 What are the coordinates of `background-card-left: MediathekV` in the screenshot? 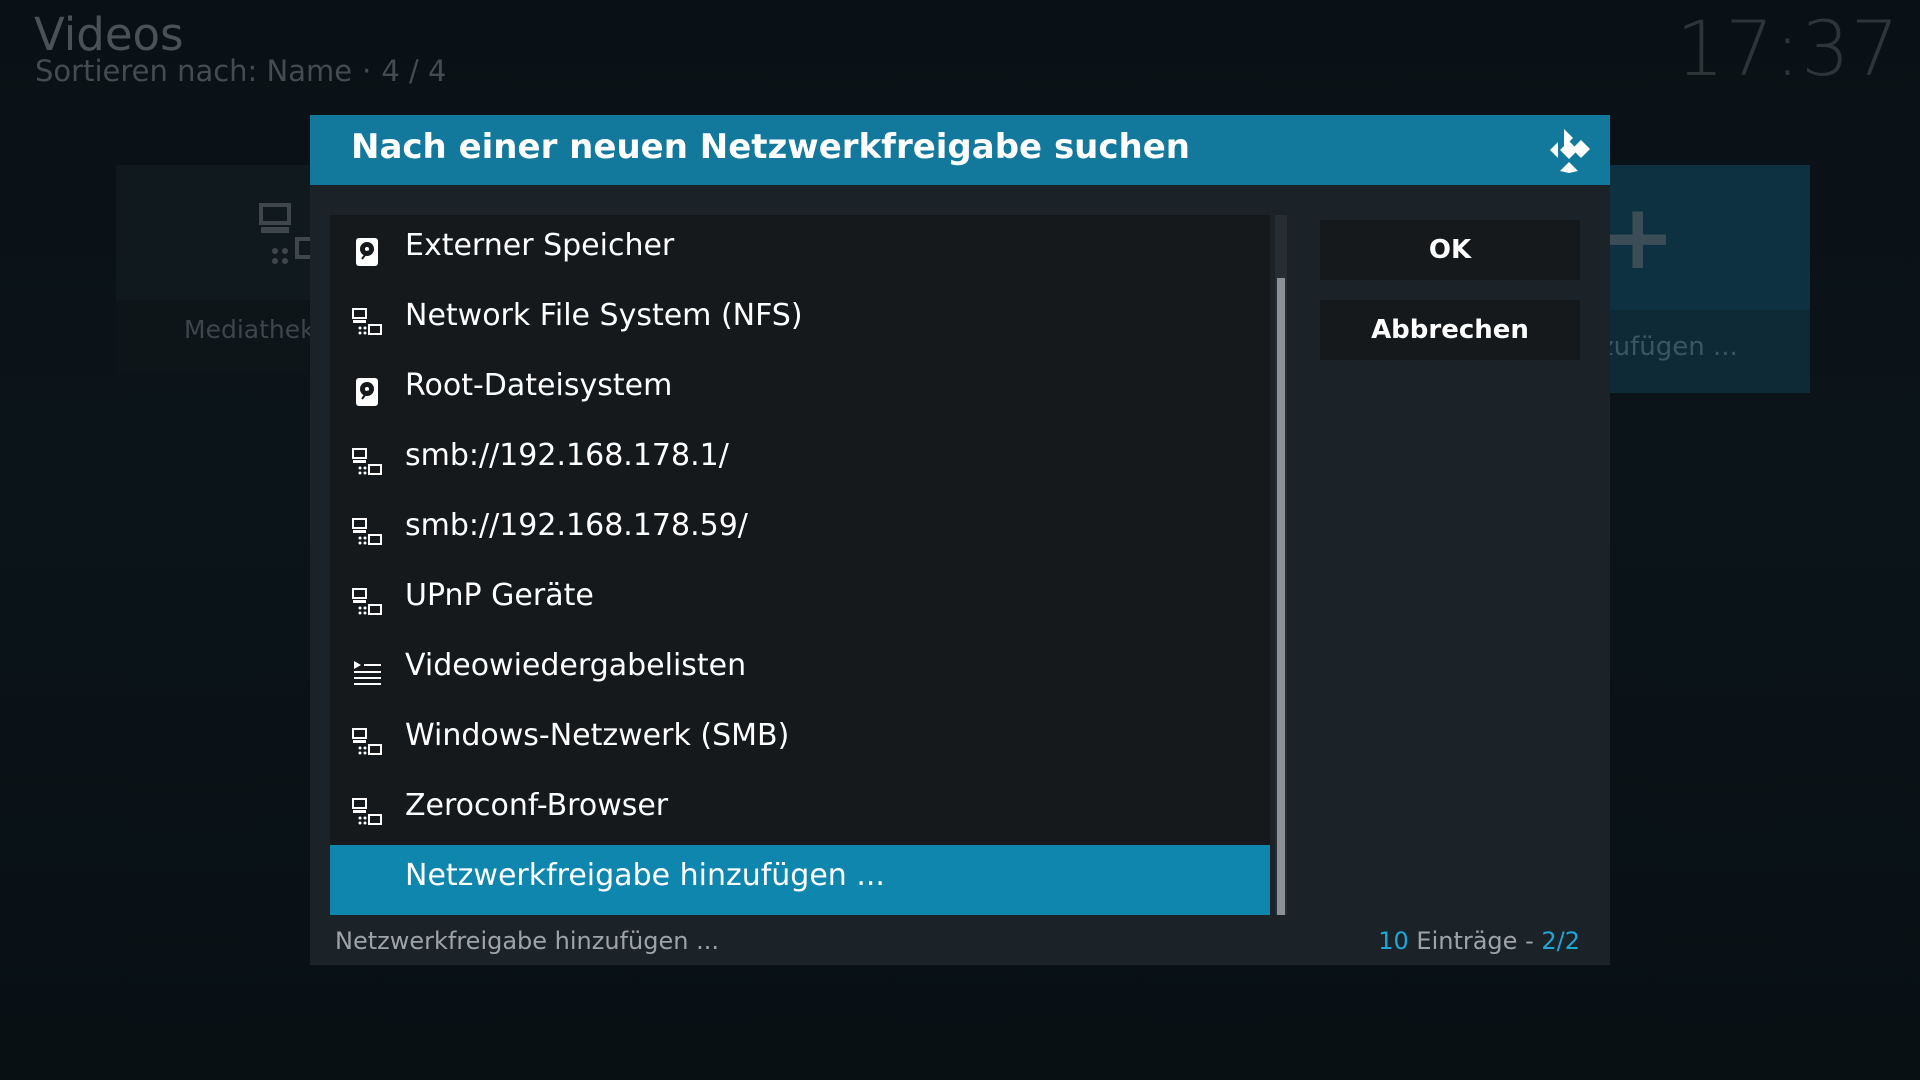 It's located at (224, 270).